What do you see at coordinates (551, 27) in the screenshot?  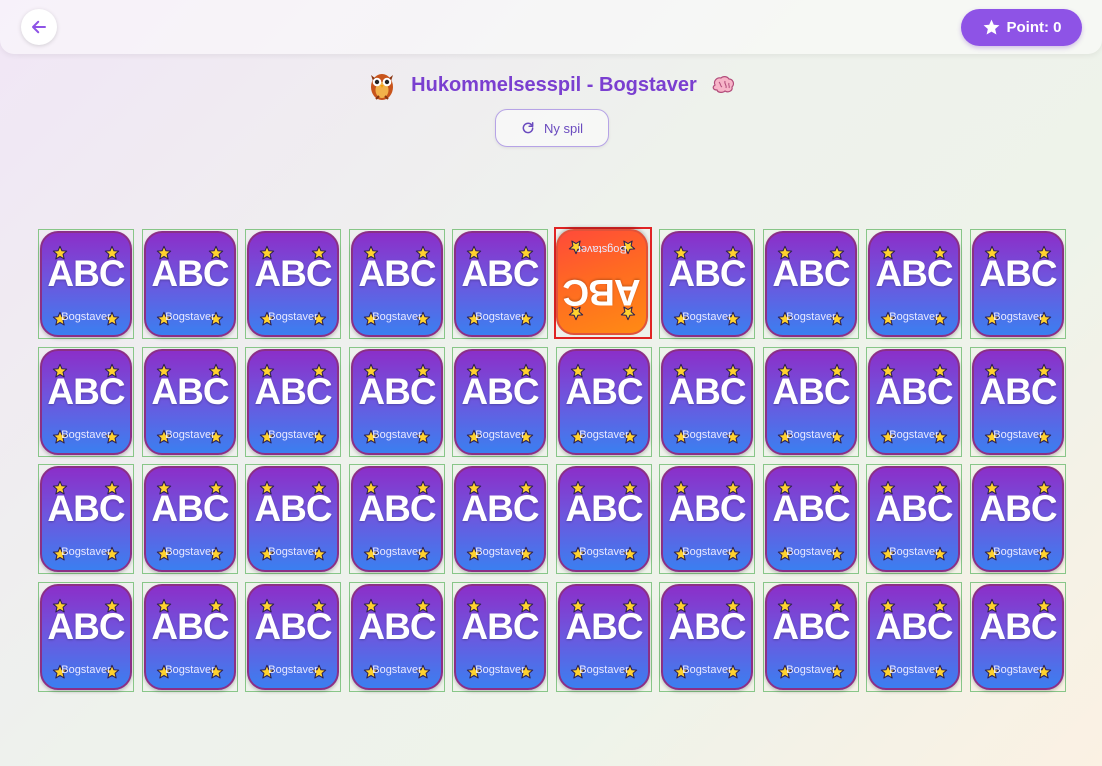 I see `top-bar: Point: 0` at bounding box center [551, 27].